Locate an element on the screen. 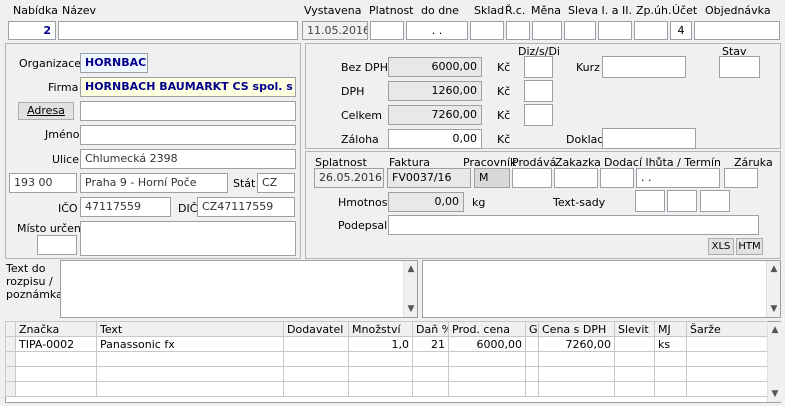 Image resolution: width=785 pixels, height=406 pixels. platnost-field is located at coordinates (387, 30).